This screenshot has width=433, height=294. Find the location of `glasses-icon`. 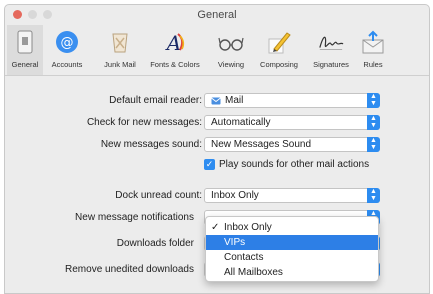

glasses-icon is located at coordinates (231, 42).